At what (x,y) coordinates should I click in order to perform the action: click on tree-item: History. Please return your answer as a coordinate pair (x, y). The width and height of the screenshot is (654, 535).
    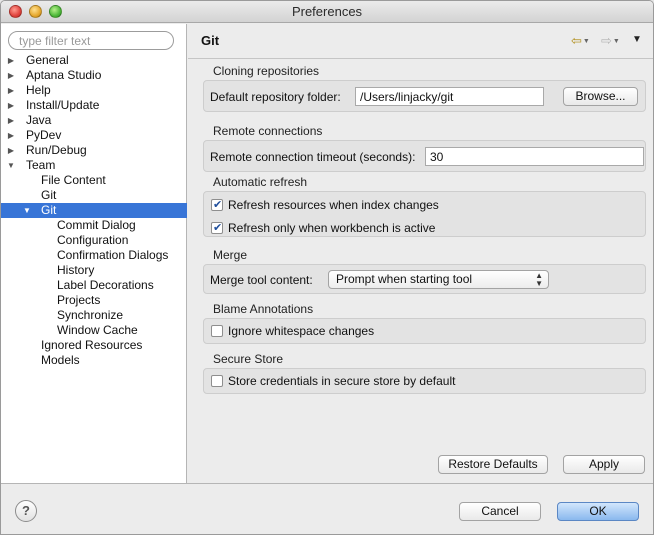
    Looking at the image, I should click on (94, 270).